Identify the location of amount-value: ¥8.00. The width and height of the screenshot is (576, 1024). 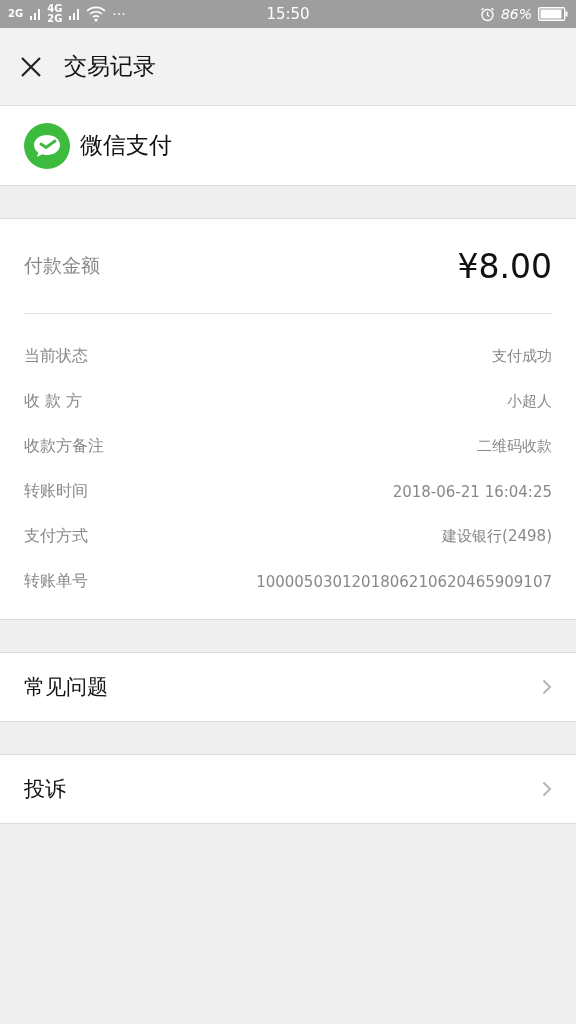
(504, 266).